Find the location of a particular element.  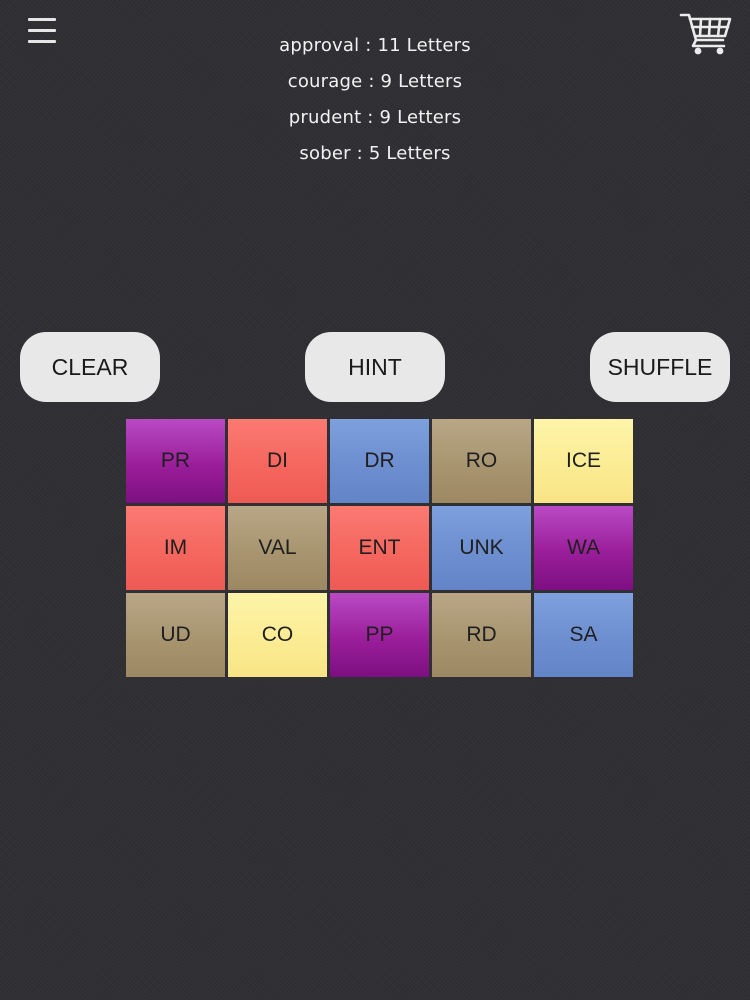

letter-tile: VAL is located at coordinates (277, 548).